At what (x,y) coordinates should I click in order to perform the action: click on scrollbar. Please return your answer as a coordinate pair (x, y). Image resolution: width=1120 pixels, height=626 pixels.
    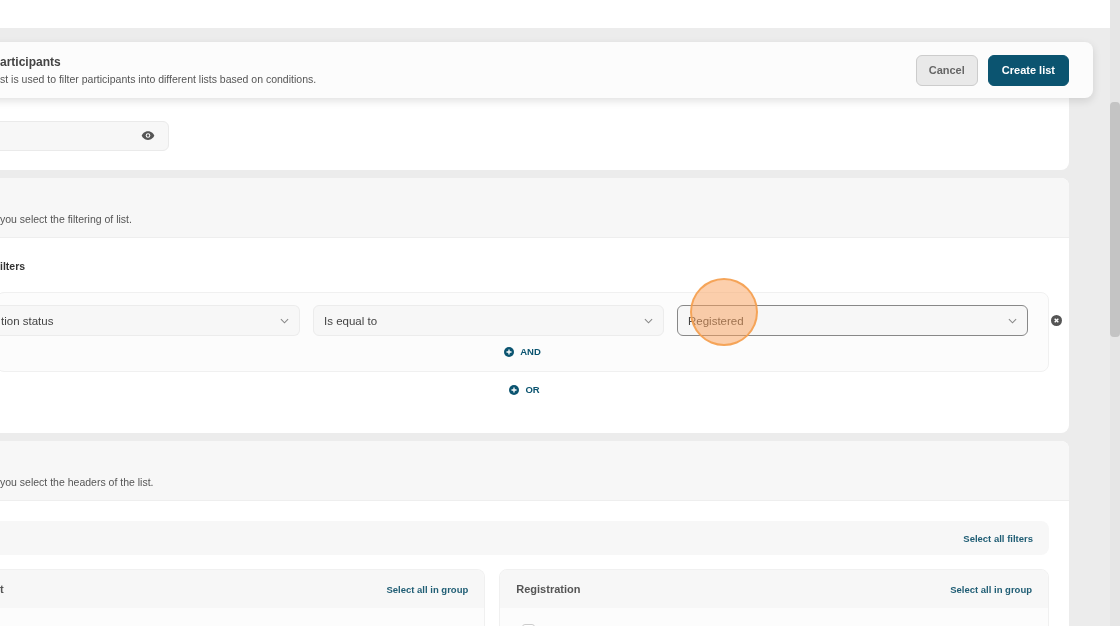
    Looking at the image, I should click on (1115, 313).